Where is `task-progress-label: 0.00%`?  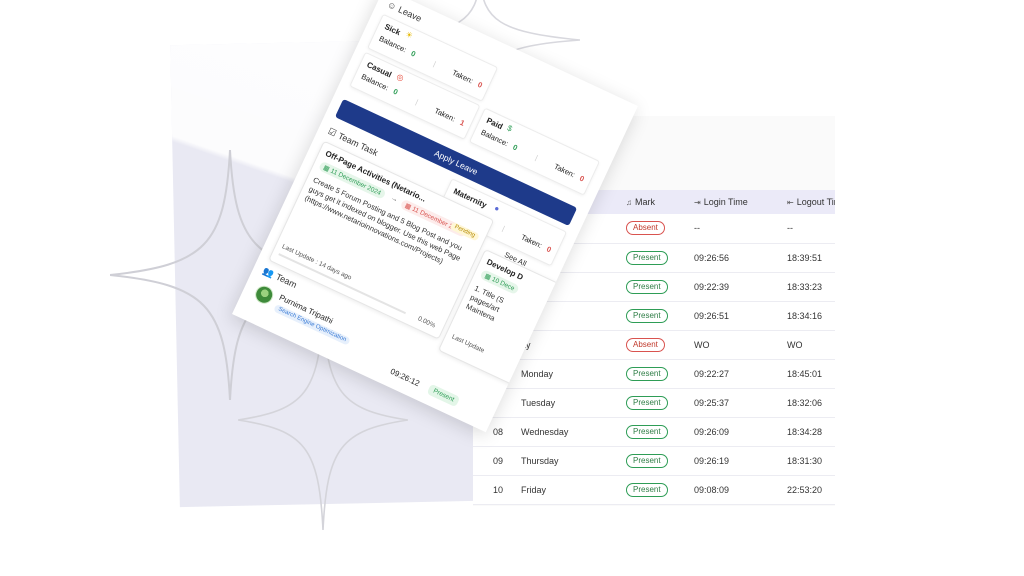 task-progress-label: 0.00% is located at coordinates (426, 322).